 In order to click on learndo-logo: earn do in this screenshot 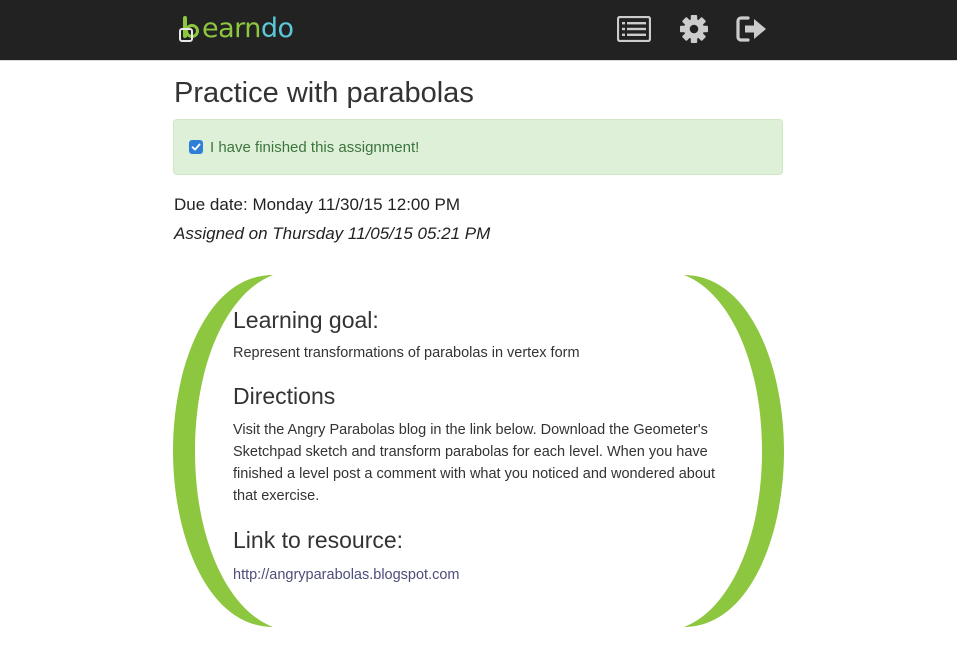, I will do `click(236, 28)`.